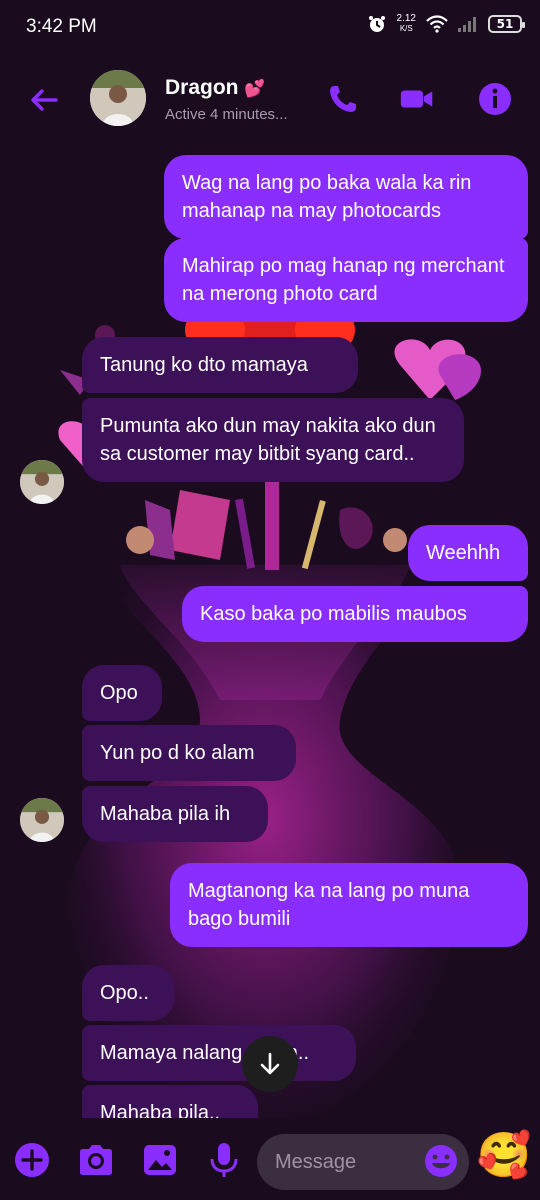  What do you see at coordinates (96, 1160) in the screenshot?
I see `camera-icon` at bounding box center [96, 1160].